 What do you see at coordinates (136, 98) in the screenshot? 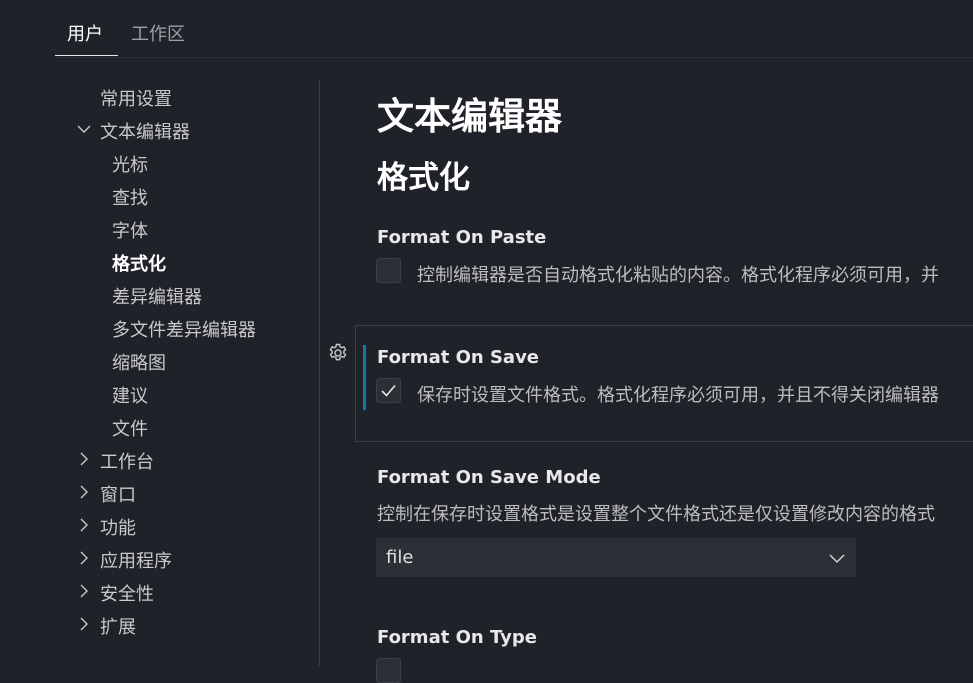
I see `toc-item-common: 常用设置` at bounding box center [136, 98].